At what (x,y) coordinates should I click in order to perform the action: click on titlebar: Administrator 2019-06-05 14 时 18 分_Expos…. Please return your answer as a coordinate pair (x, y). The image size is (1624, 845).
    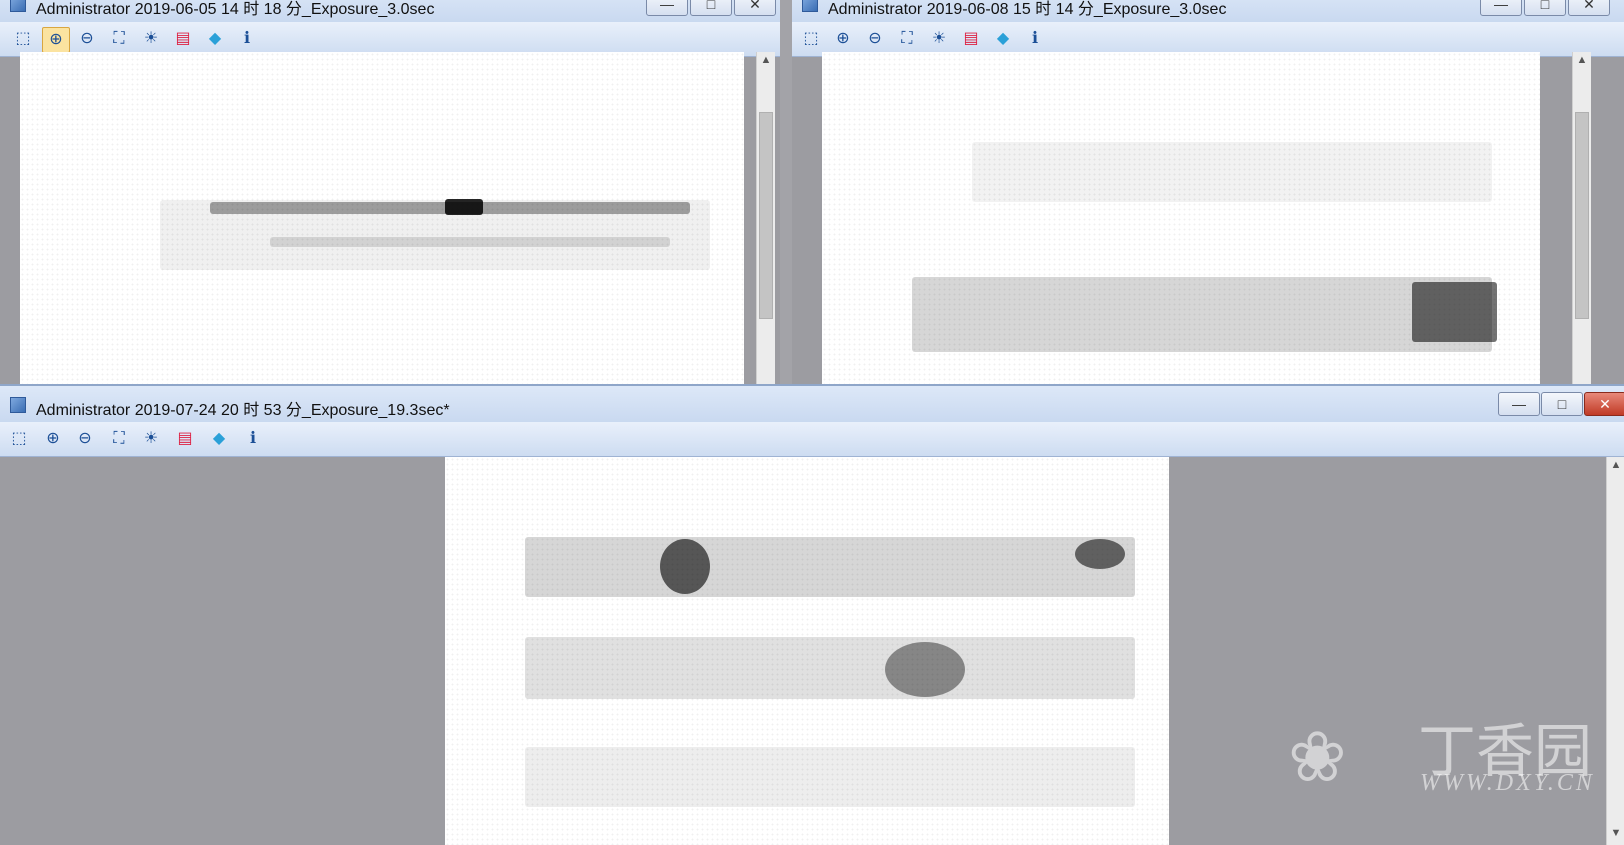
    Looking at the image, I should click on (390, 11).